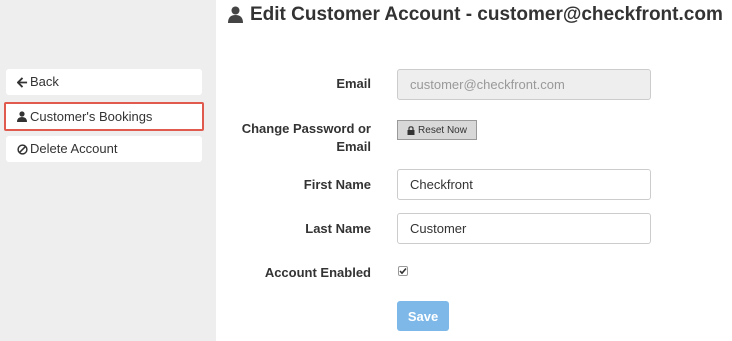 This screenshot has width=732, height=341. I want to click on save-button: Save, so click(423, 316).